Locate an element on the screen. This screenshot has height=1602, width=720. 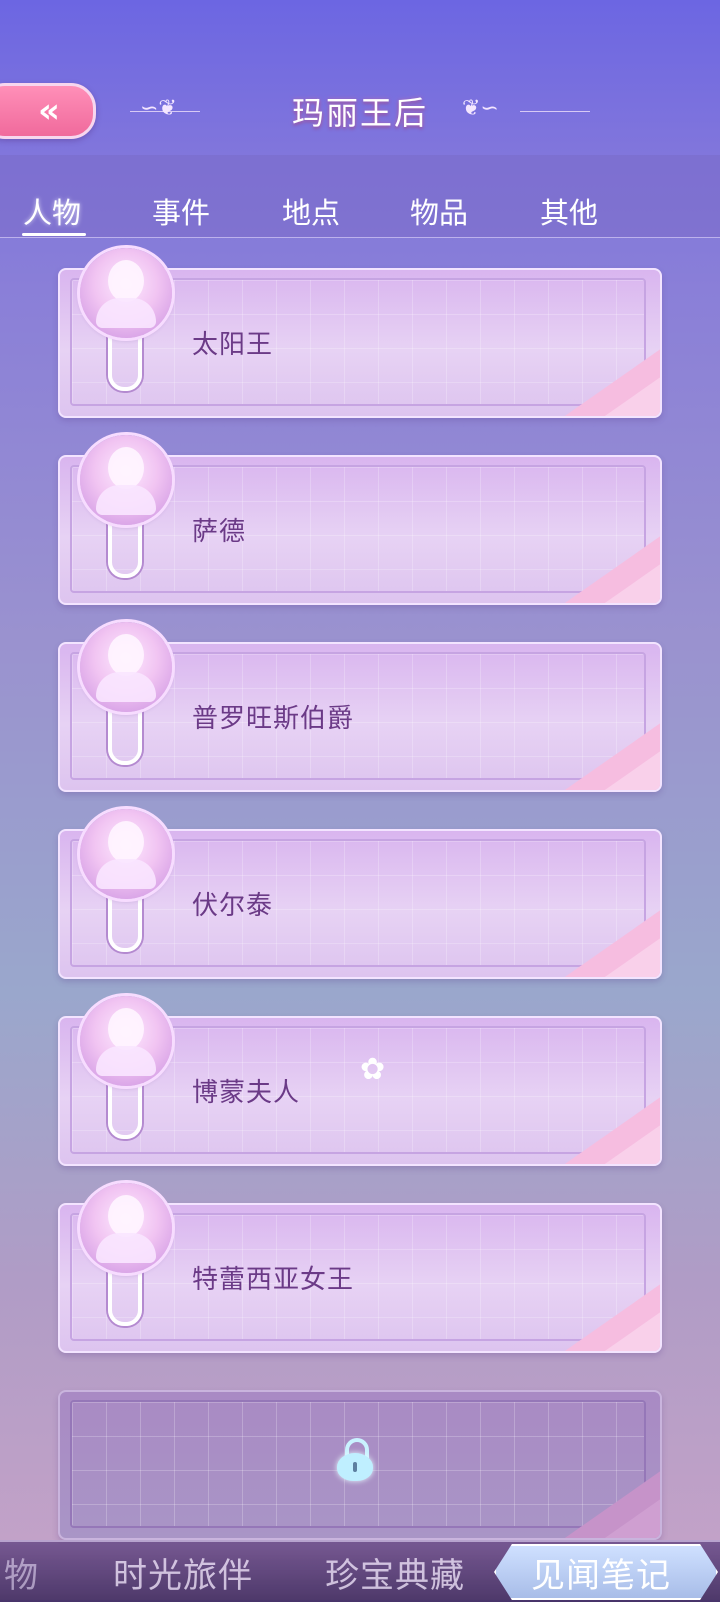
character-name: 特蕾西亚女王 is located at coordinates (273, 1280).